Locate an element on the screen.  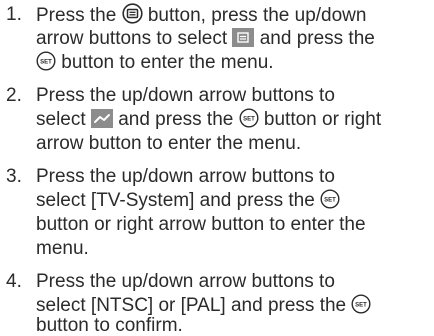
step-line: select [TV-System] and press the SET is located at coordinates (188, 201).